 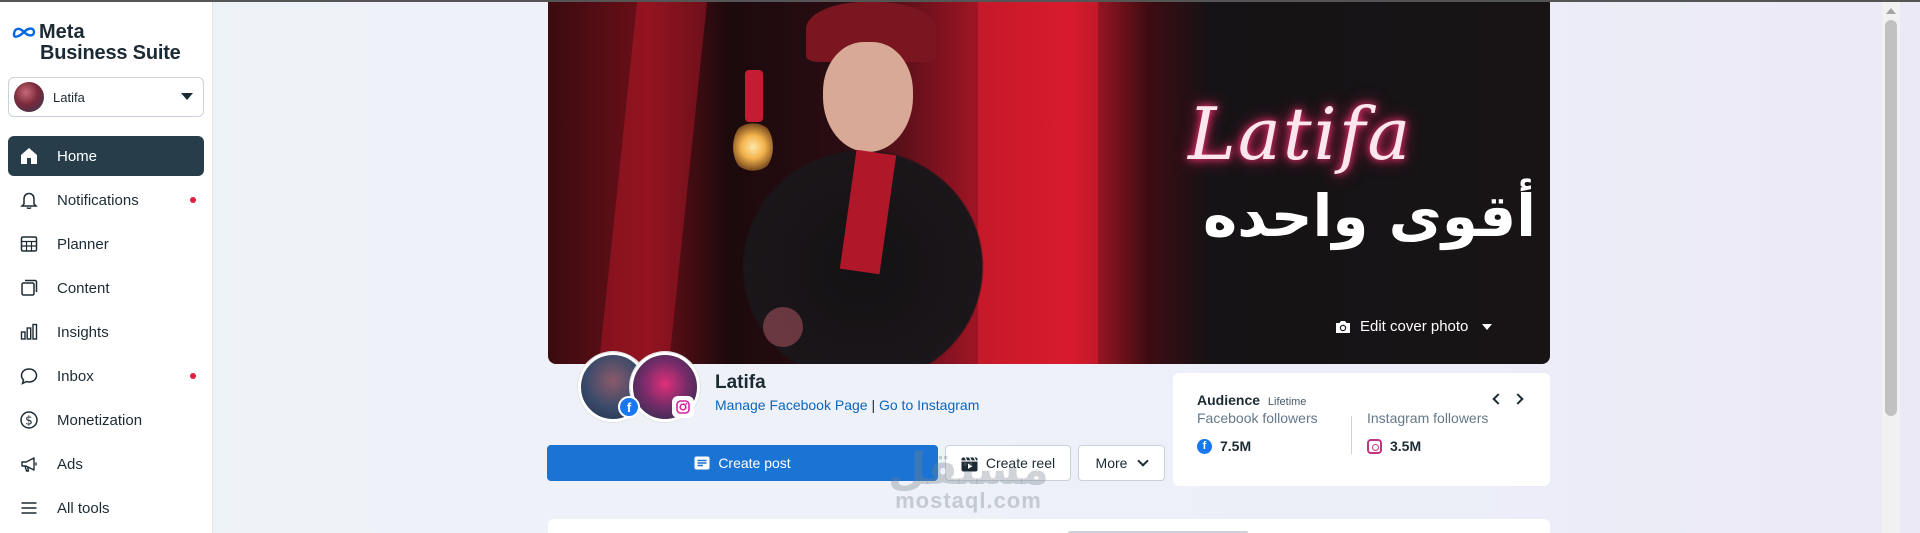 I want to click on sidebar-item-label: Insights, so click(x=83, y=332).